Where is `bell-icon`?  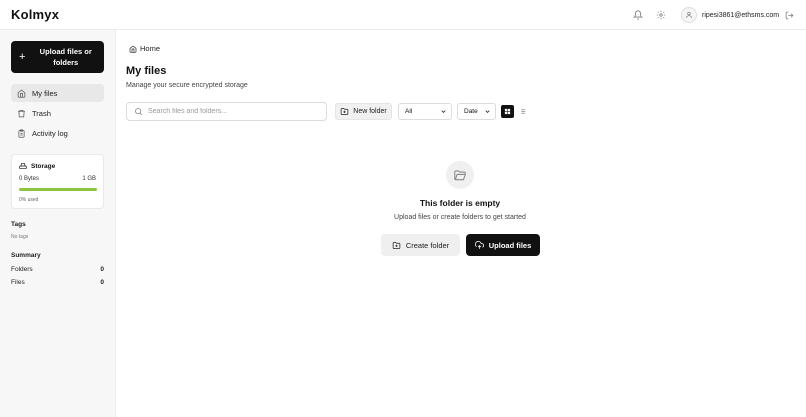 bell-icon is located at coordinates (638, 15).